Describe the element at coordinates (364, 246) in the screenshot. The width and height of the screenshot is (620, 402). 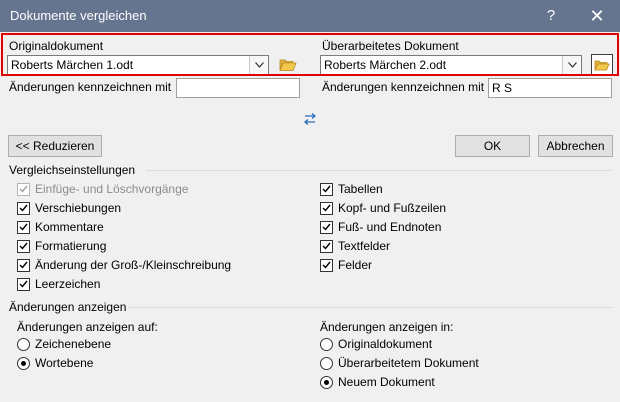
I see `checkbox-label: Textfelder` at that location.